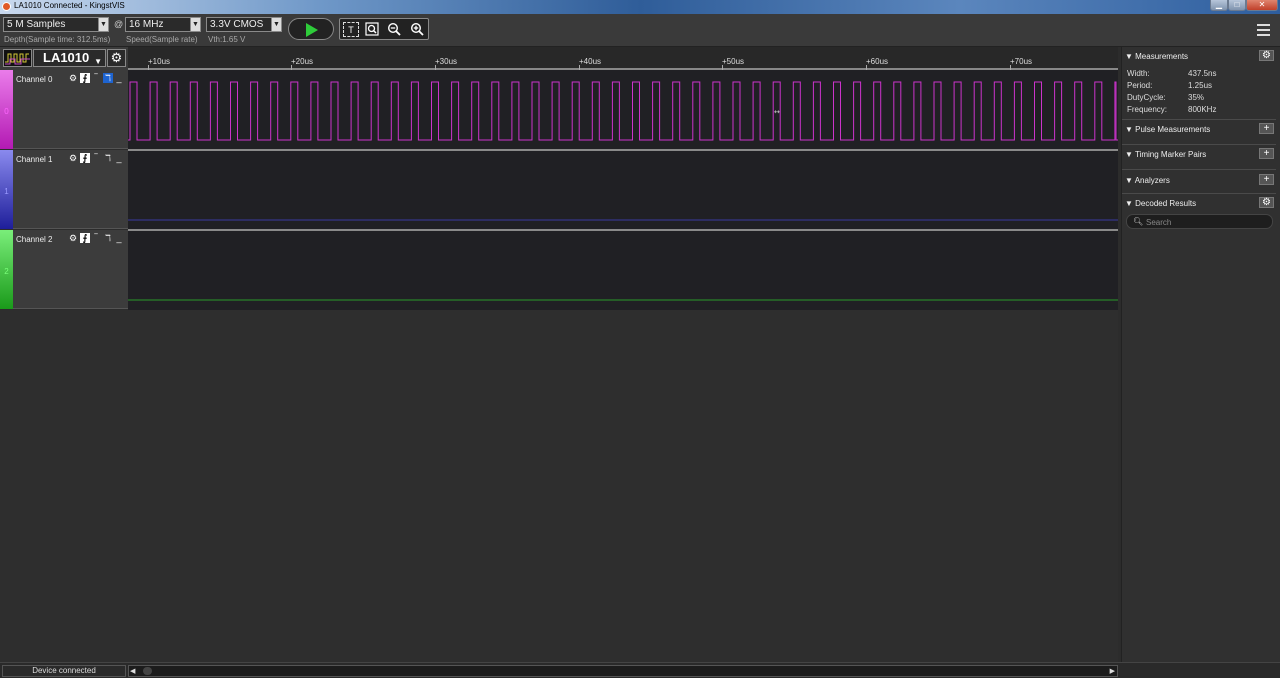 This screenshot has width=1280, height=678. I want to click on measure-cursor-icon: ↔, so click(777, 112).